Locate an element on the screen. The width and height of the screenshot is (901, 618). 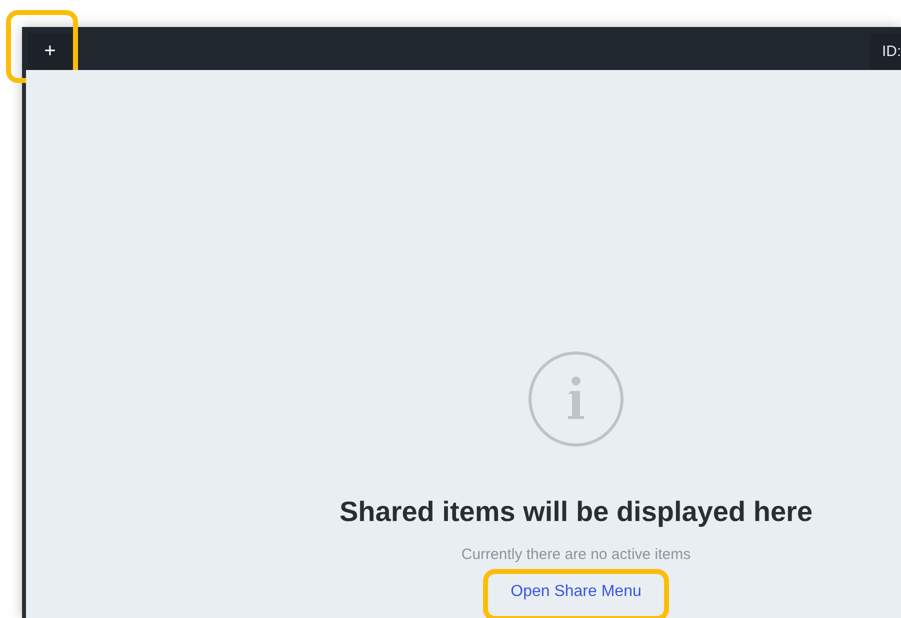
empty-state-subtitle: Currently there are no active items is located at coordinates (576, 554).